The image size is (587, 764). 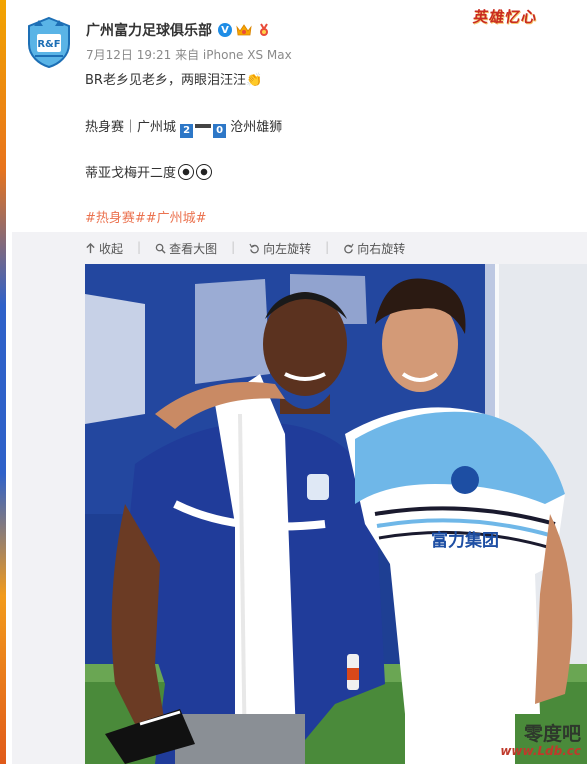 I want to click on post-line-1: BR老乡见老乡，两眼泪汪汪👏, so click(x=174, y=80).